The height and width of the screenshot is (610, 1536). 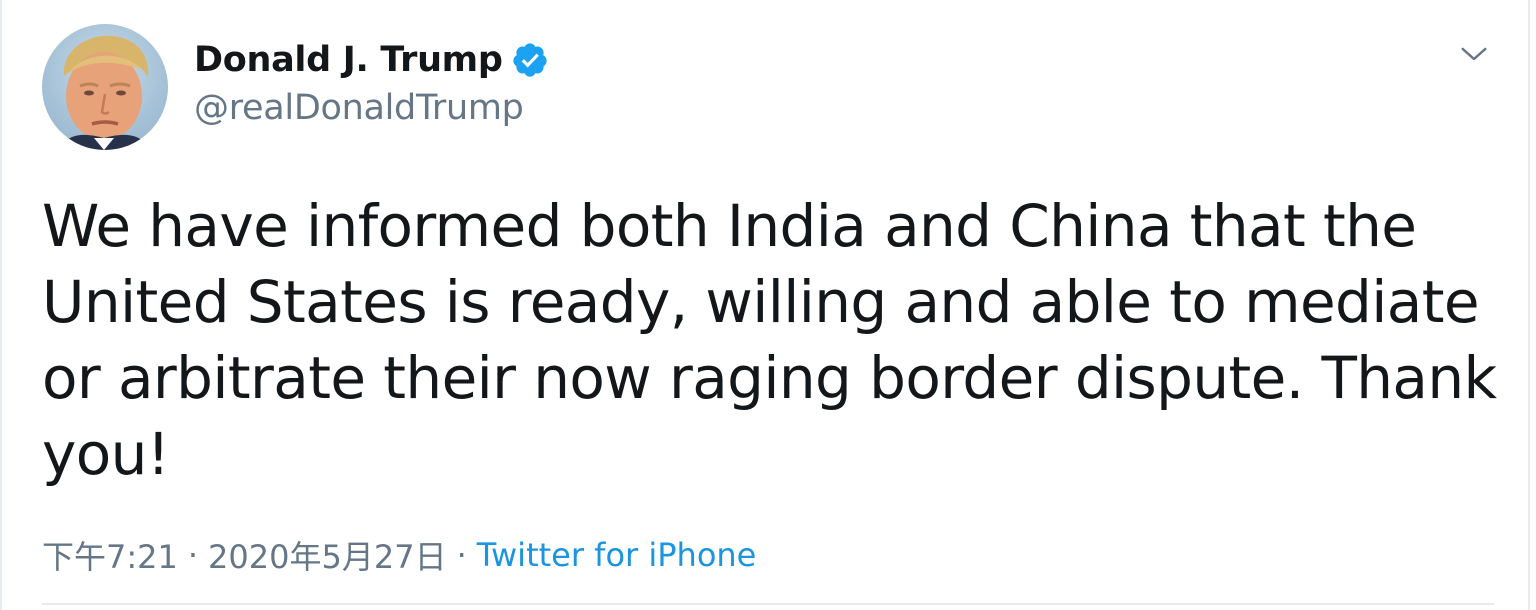 I want to click on tweet-menu-button, so click(x=1474, y=54).